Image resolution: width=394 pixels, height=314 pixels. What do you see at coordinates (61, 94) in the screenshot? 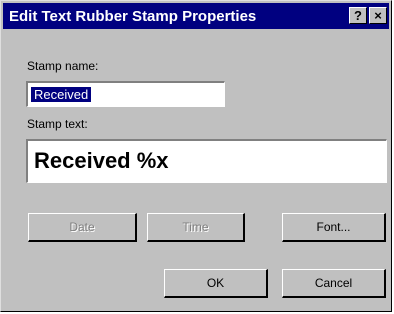
I see `stamp-name-value: Received` at bounding box center [61, 94].